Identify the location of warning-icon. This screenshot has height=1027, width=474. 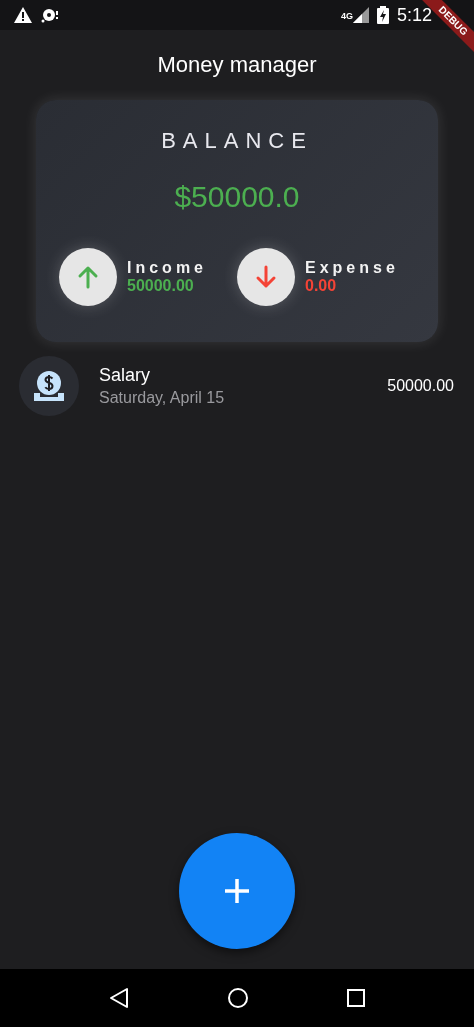
(23, 15).